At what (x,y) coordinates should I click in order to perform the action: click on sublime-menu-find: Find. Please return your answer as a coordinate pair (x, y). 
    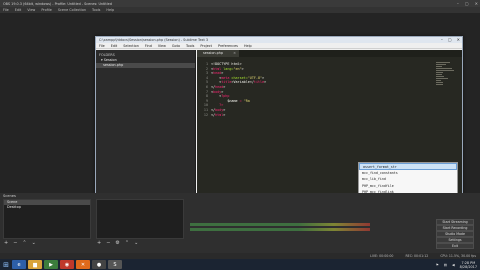
    Looking at the image, I should click on (148, 46).